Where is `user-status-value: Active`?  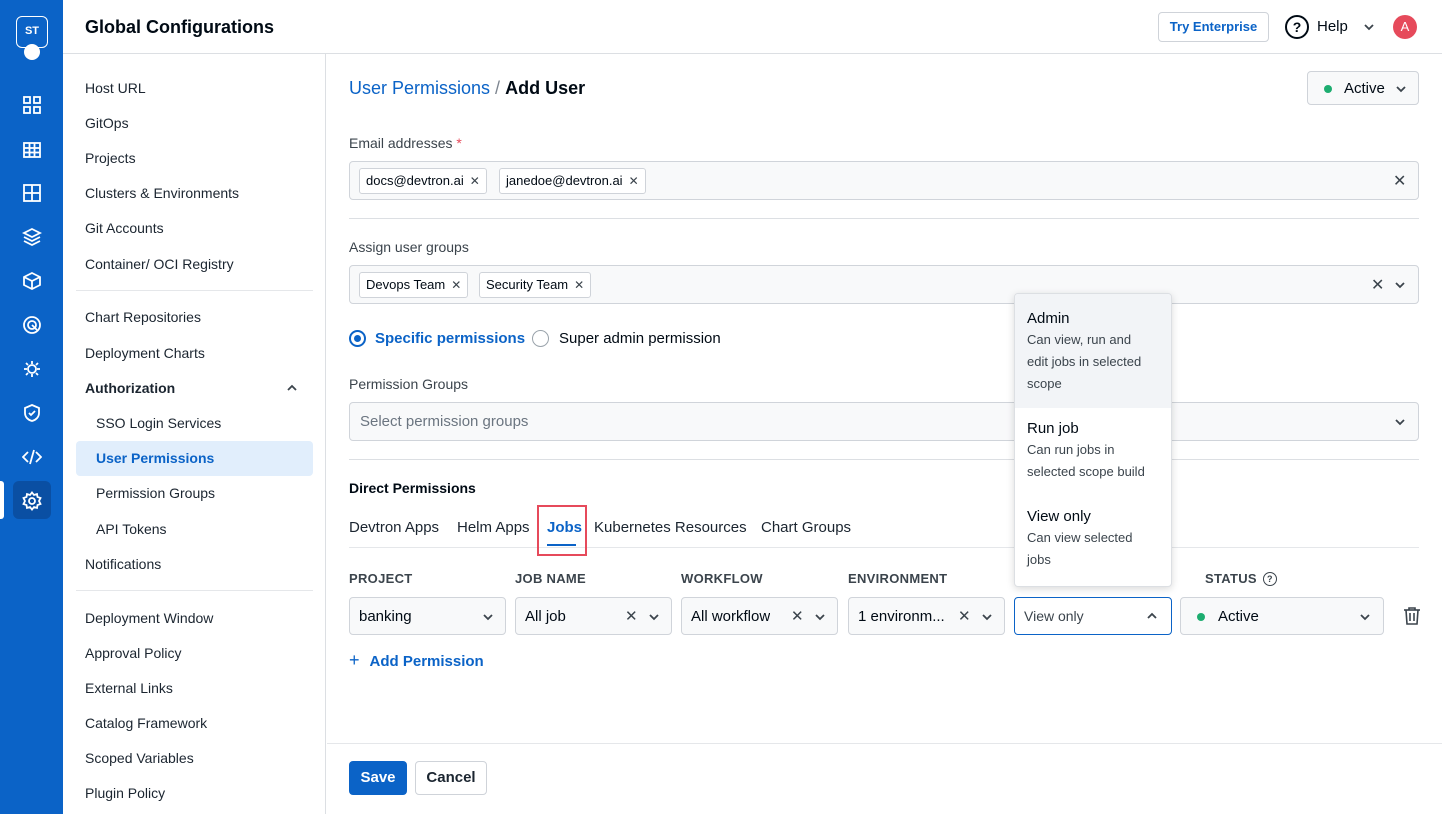 user-status-value: Active is located at coordinates (1364, 88).